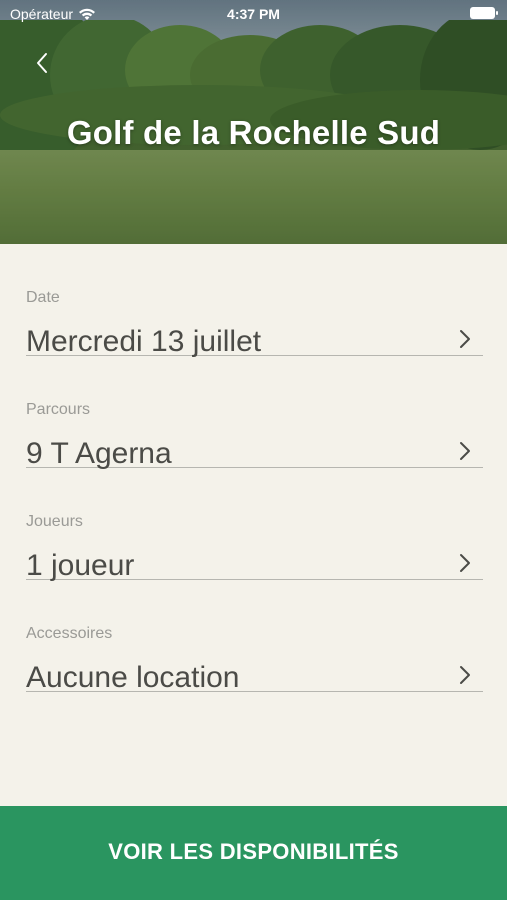 The width and height of the screenshot is (507, 900). I want to click on accessories-row: Accessoires Aucune location, so click(254, 637).